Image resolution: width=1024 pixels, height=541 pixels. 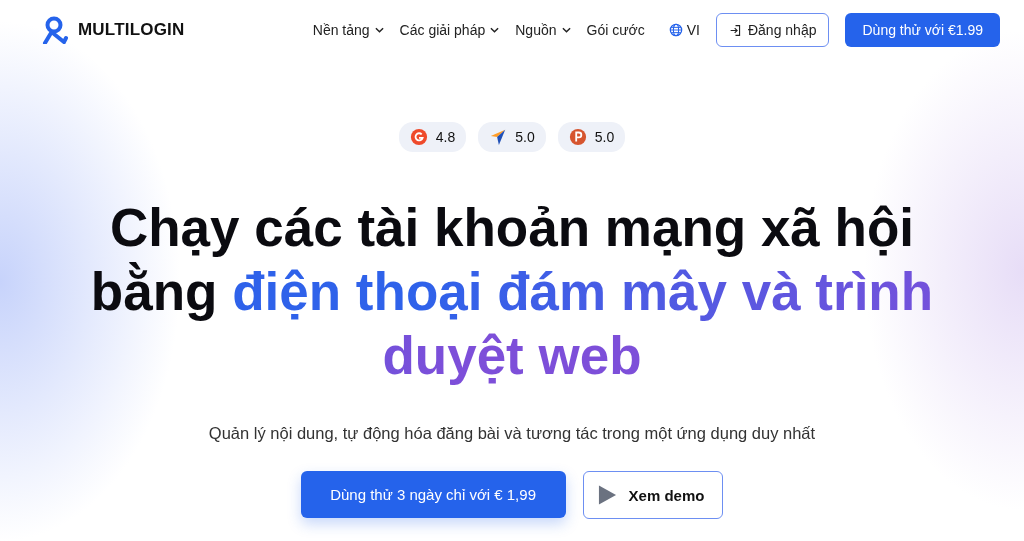 What do you see at coordinates (418, 137) in the screenshot?
I see `g2-icon` at bounding box center [418, 137].